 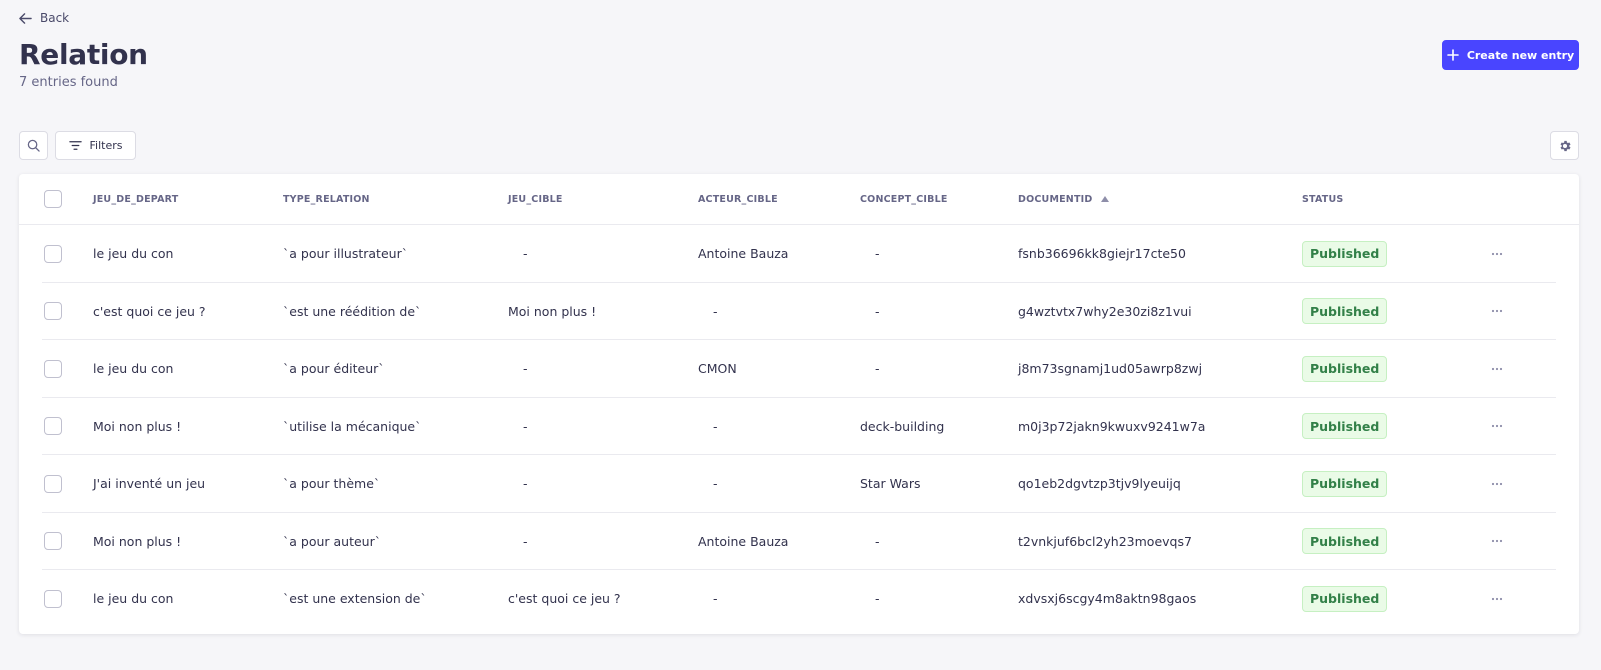 What do you see at coordinates (135, 199) in the screenshot?
I see `column-header-jeu-de-depart: JEU_DE_DEPART` at bounding box center [135, 199].